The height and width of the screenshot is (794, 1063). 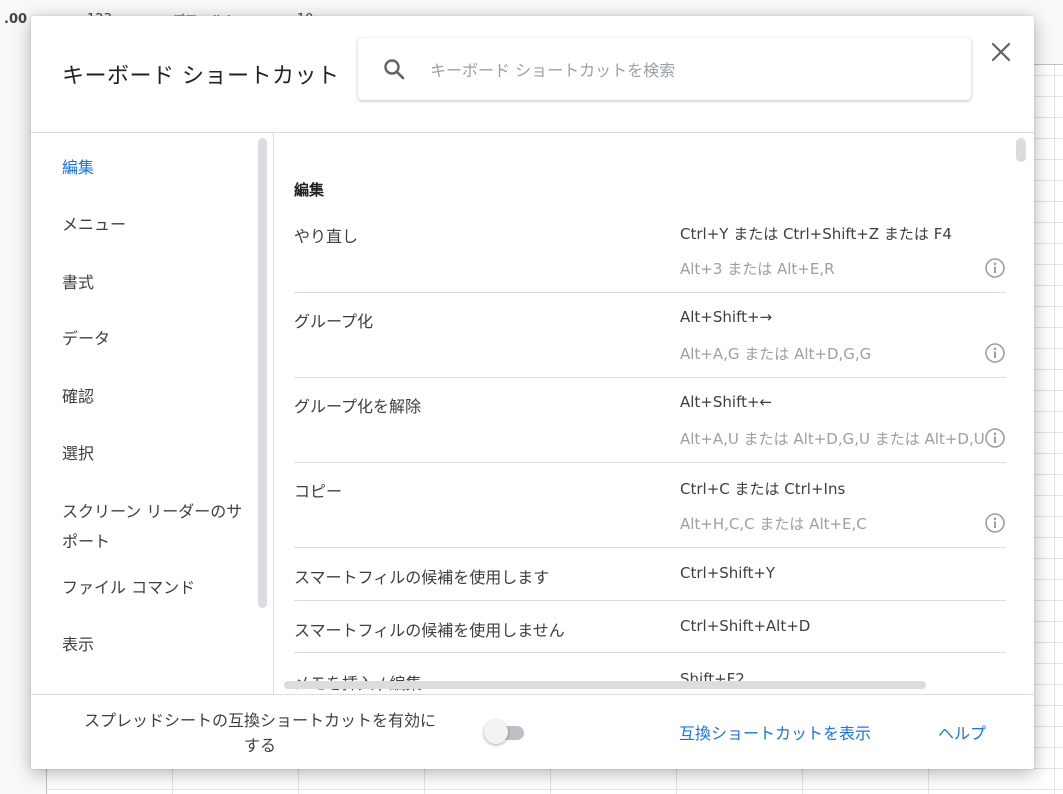 I want to click on sidebar-scrollbar, so click(x=262, y=373).